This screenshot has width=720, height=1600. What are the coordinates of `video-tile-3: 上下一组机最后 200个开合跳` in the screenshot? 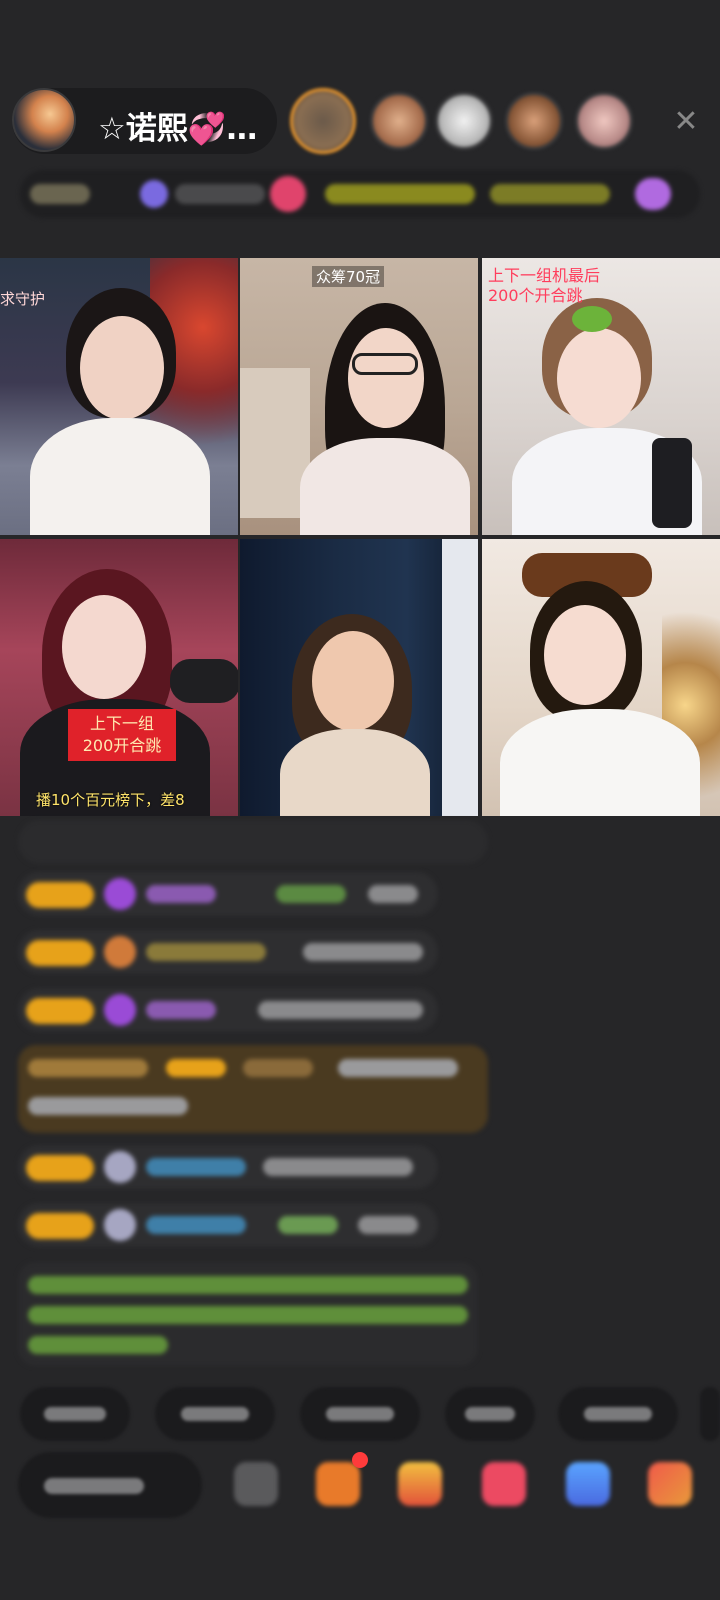 It's located at (601, 396).